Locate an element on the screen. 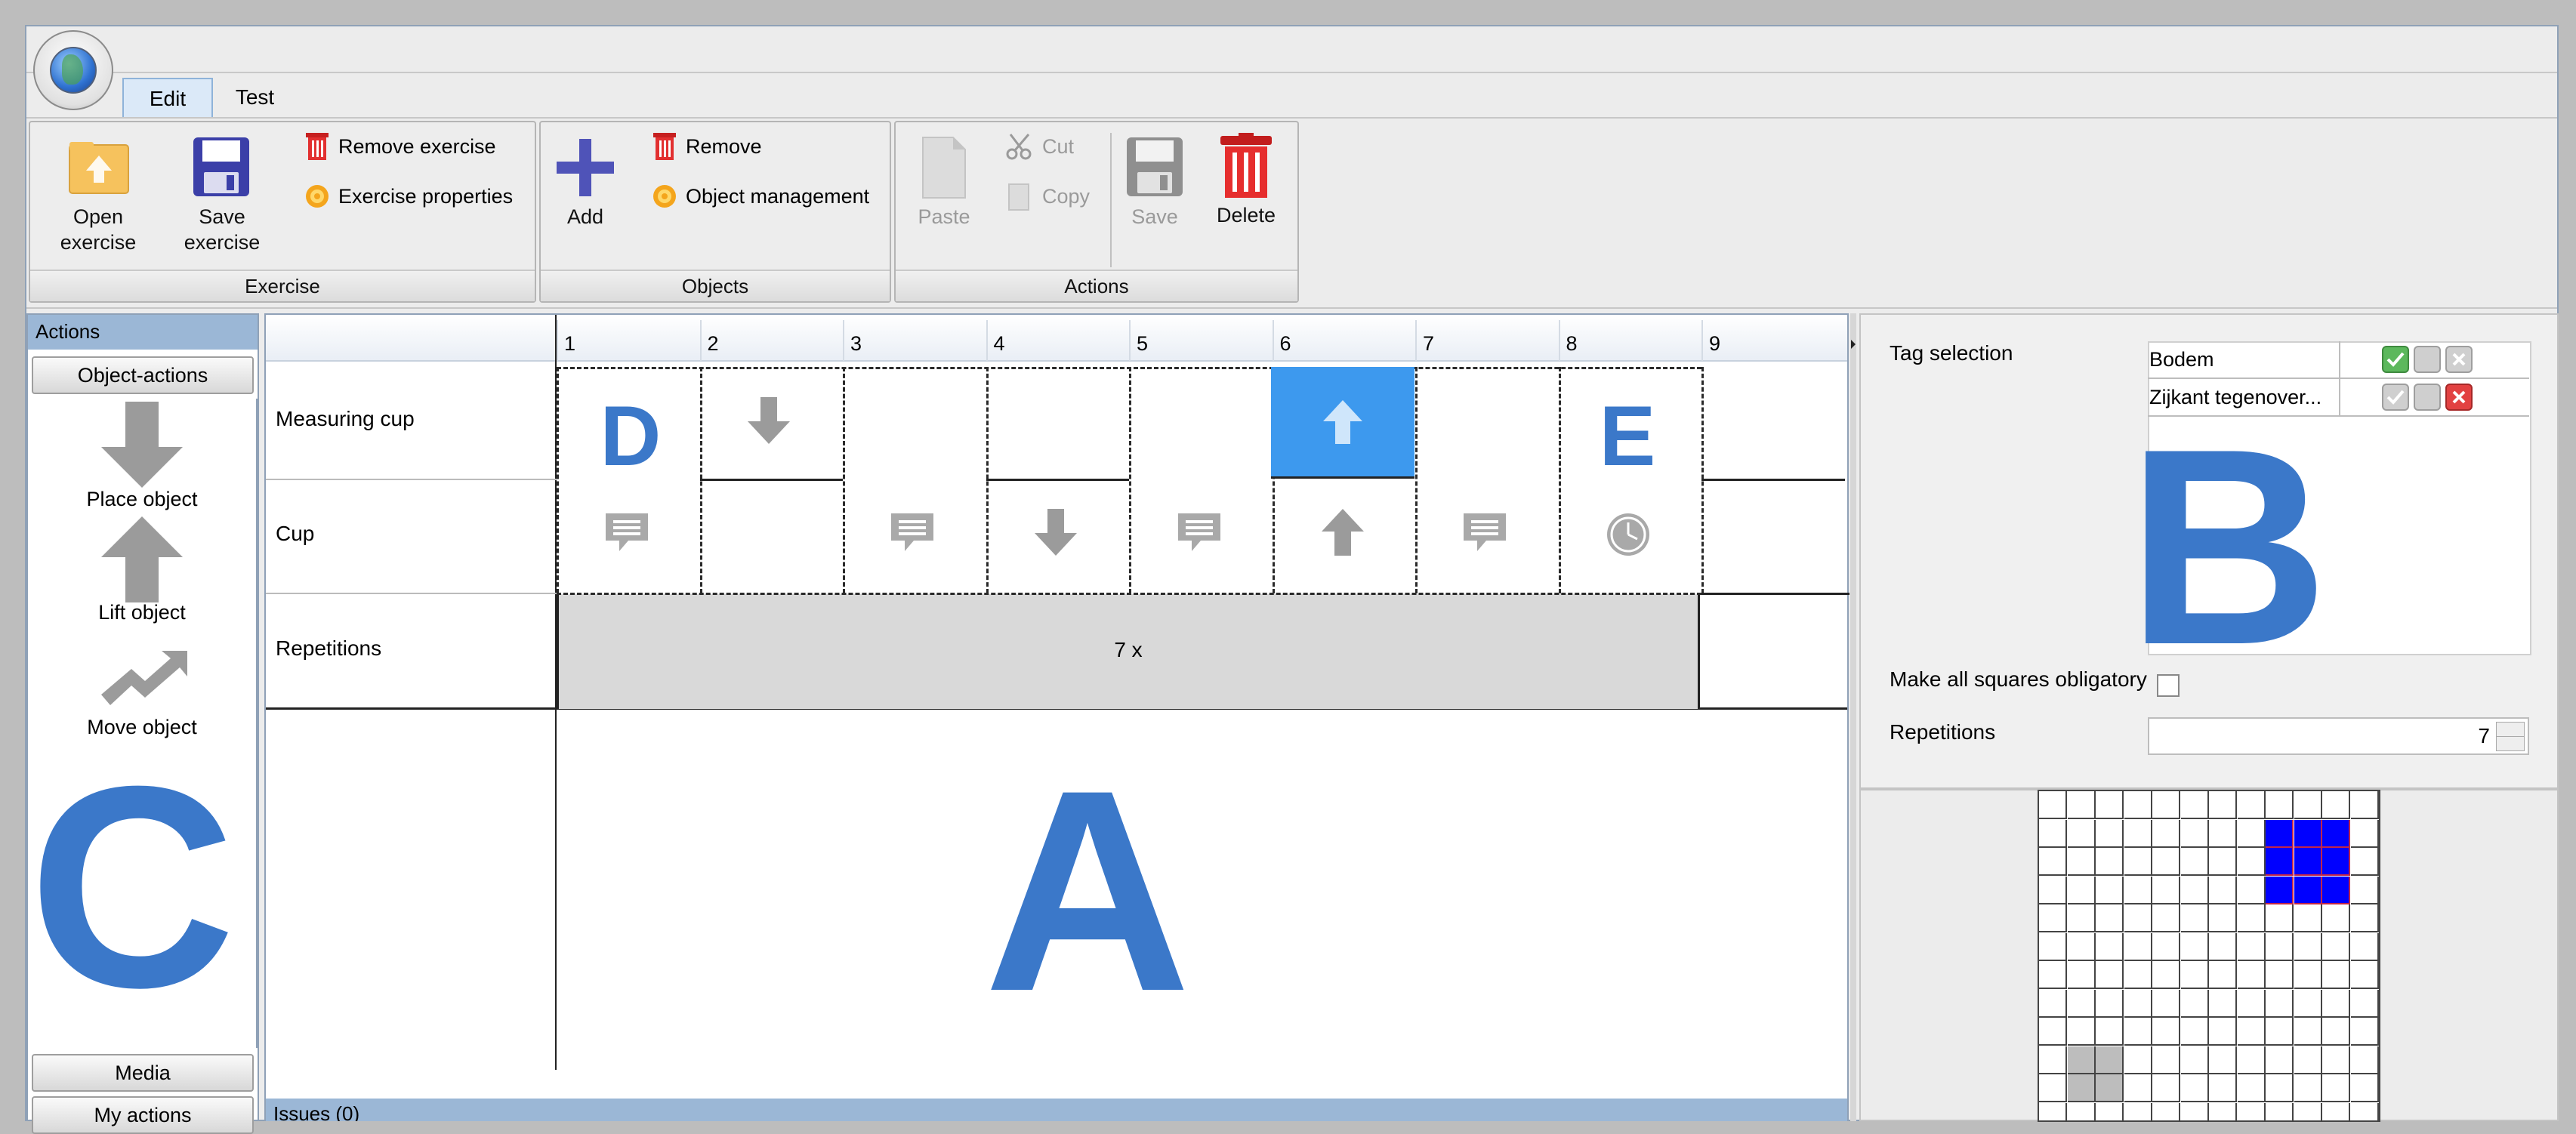 The width and height of the screenshot is (2576, 1134). issues-panel-header: Issues (0) is located at coordinates (1056, 1110).